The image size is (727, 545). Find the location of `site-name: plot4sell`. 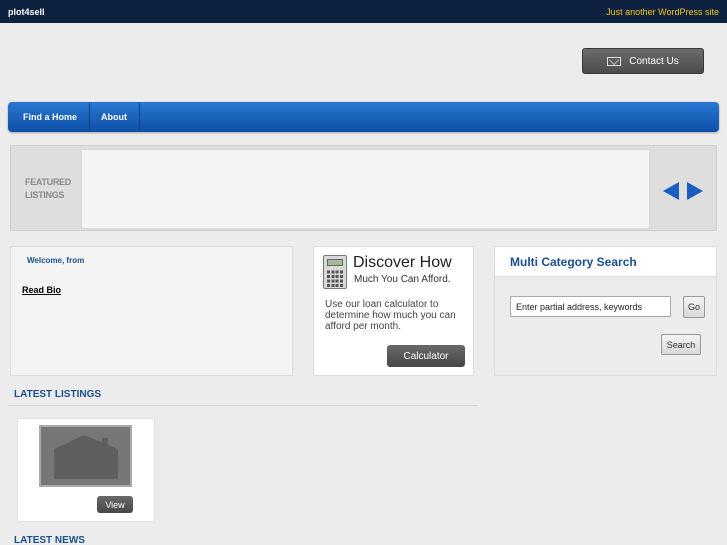

site-name: plot4sell is located at coordinates (26, 12).